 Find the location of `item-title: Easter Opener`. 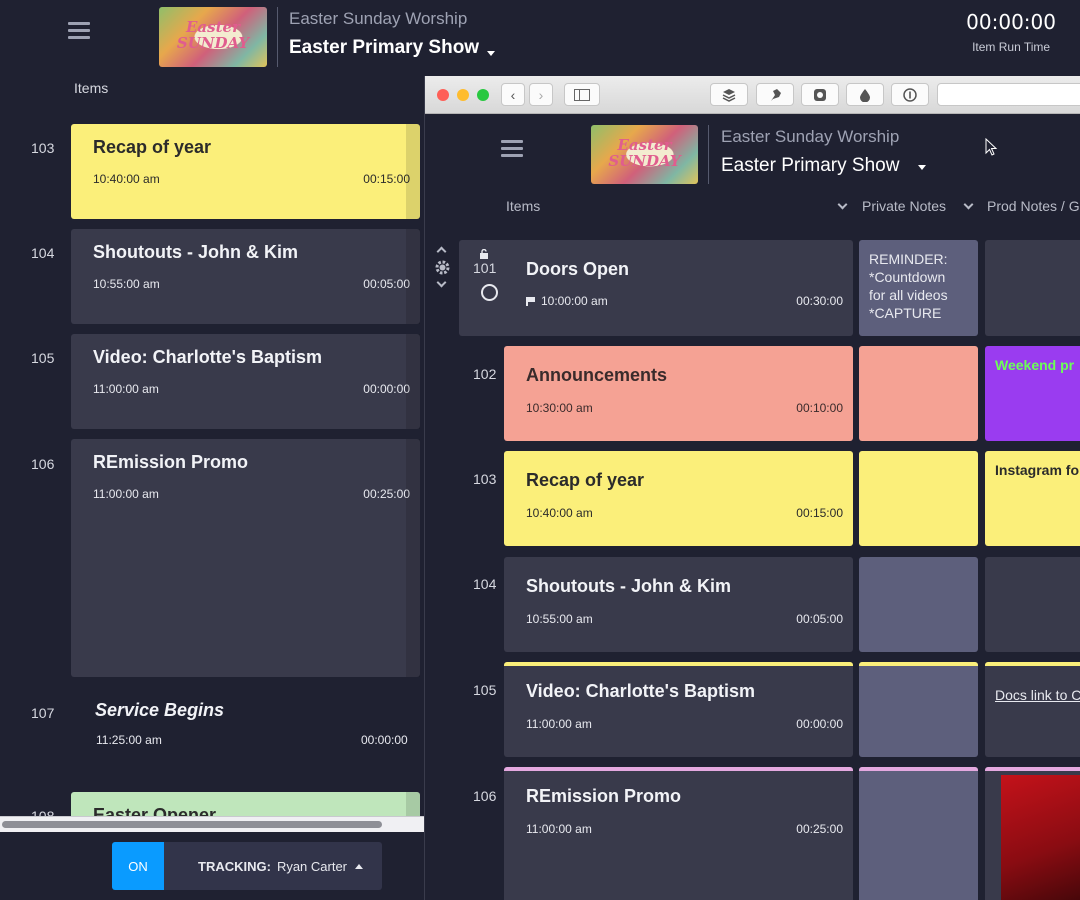

item-title: Easter Opener is located at coordinates (155, 810).